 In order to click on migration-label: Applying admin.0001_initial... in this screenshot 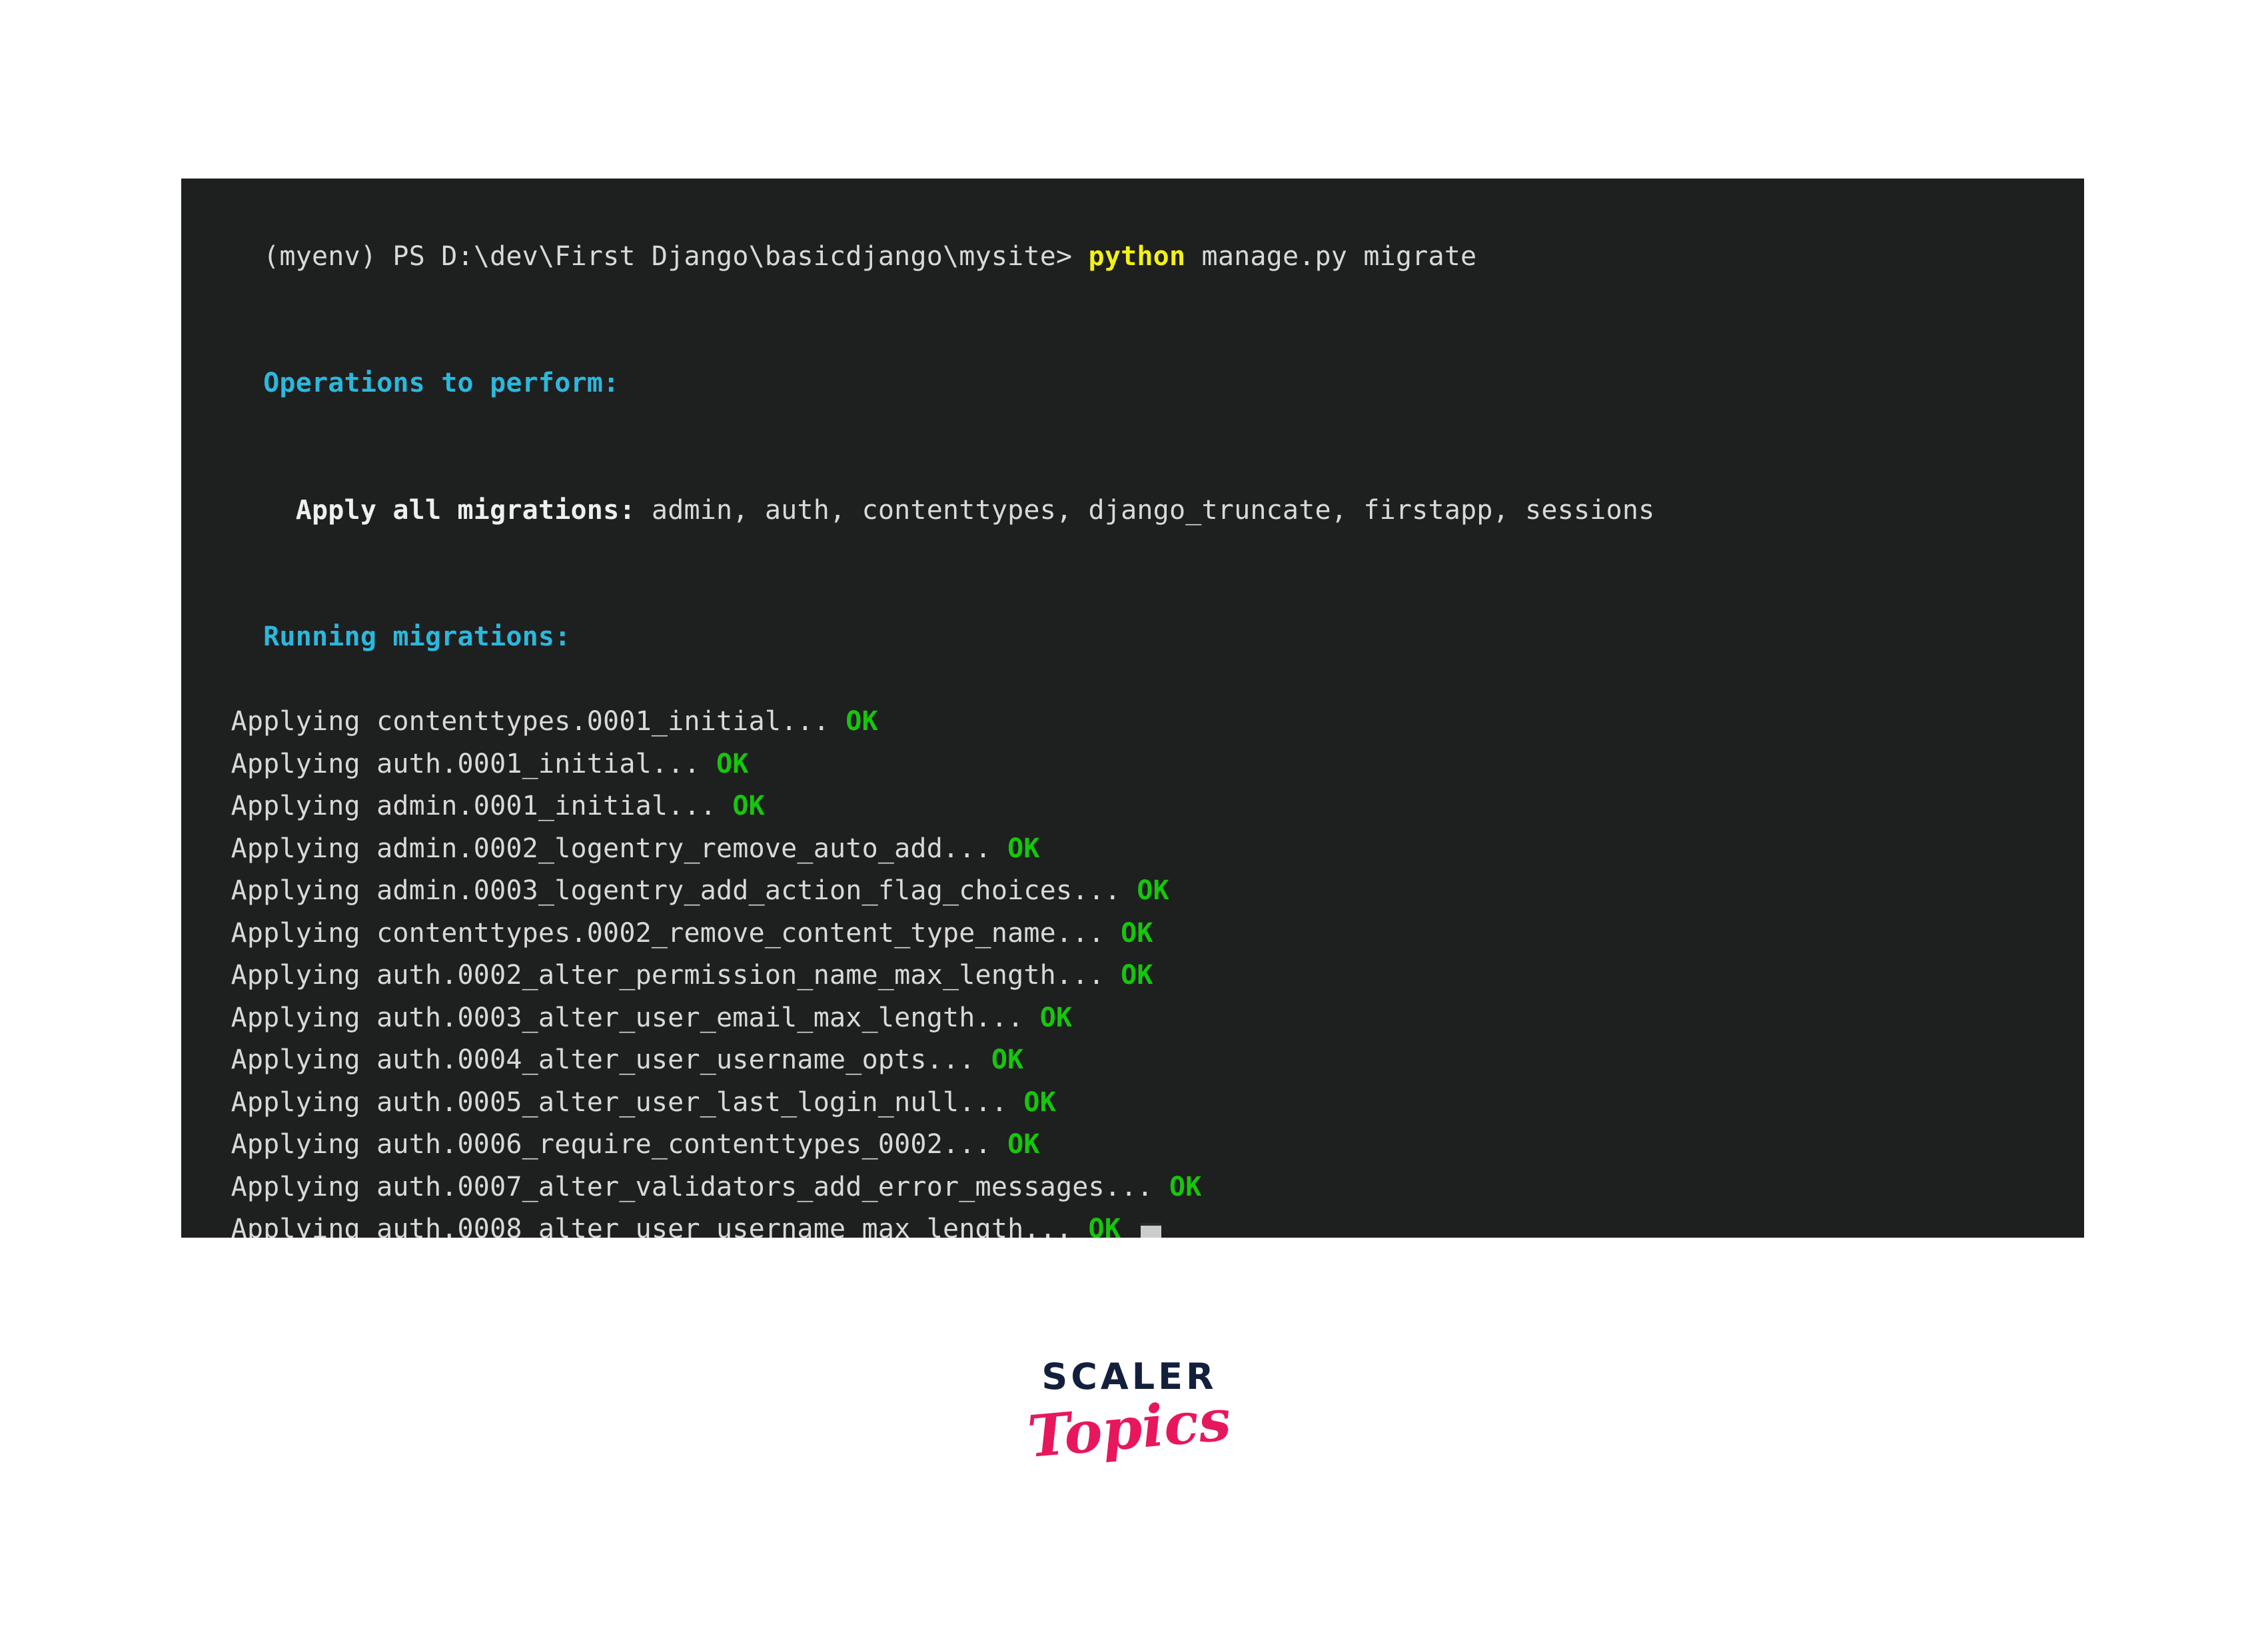, I will do `click(458, 806)`.